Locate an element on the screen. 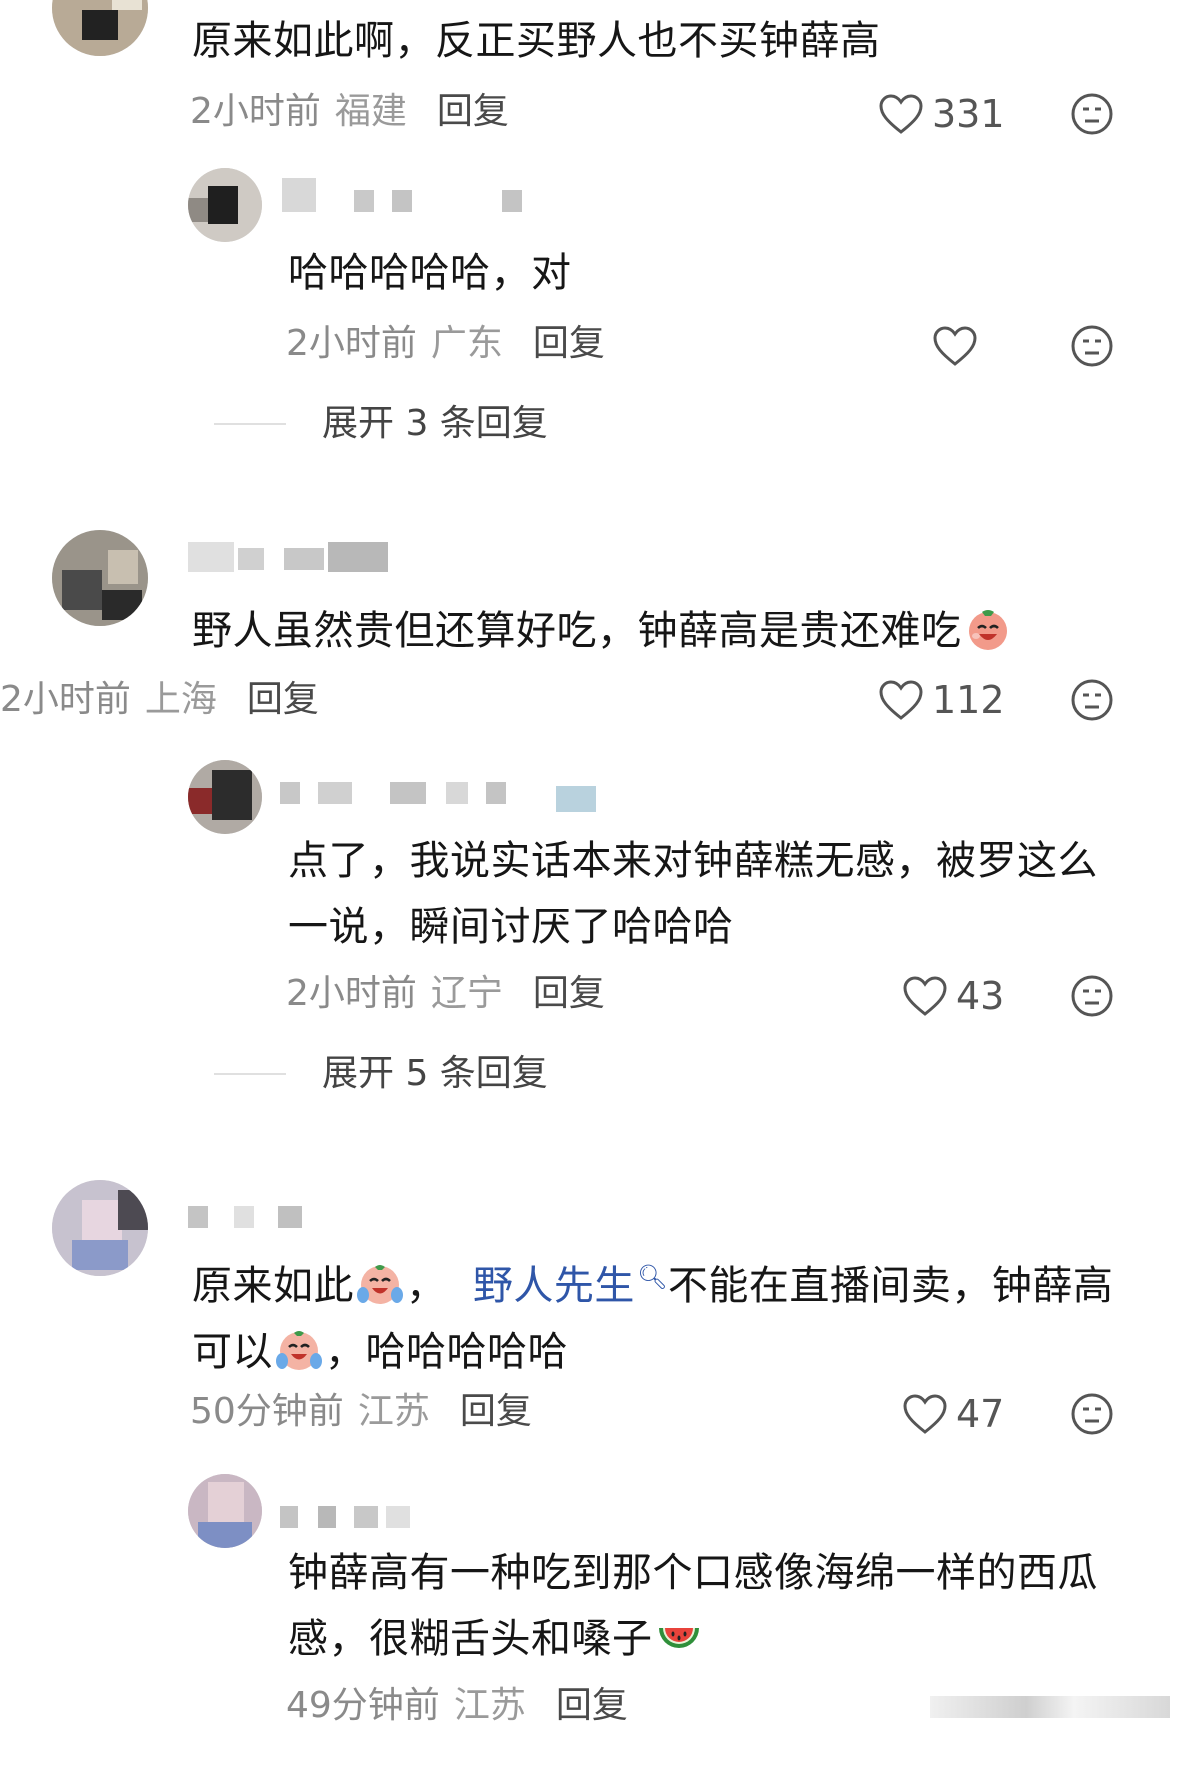 This screenshot has width=1179, height=1771. reply-text-line: 感，很糊舌头和嗓子 is located at coordinates (470, 1639).